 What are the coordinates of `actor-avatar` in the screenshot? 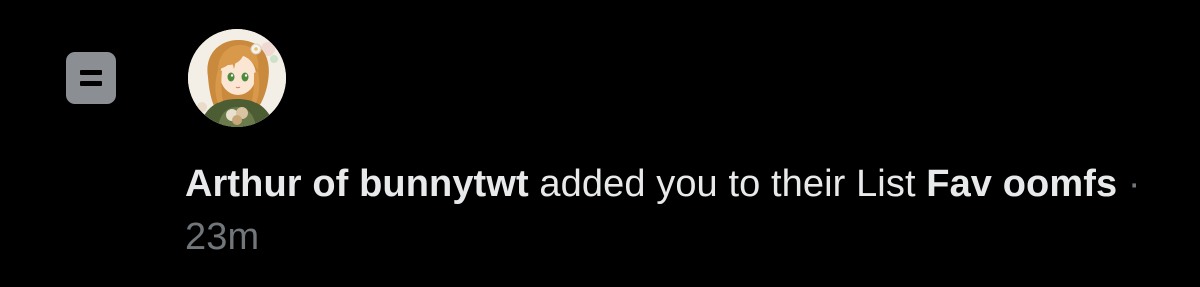 It's located at (237, 78).